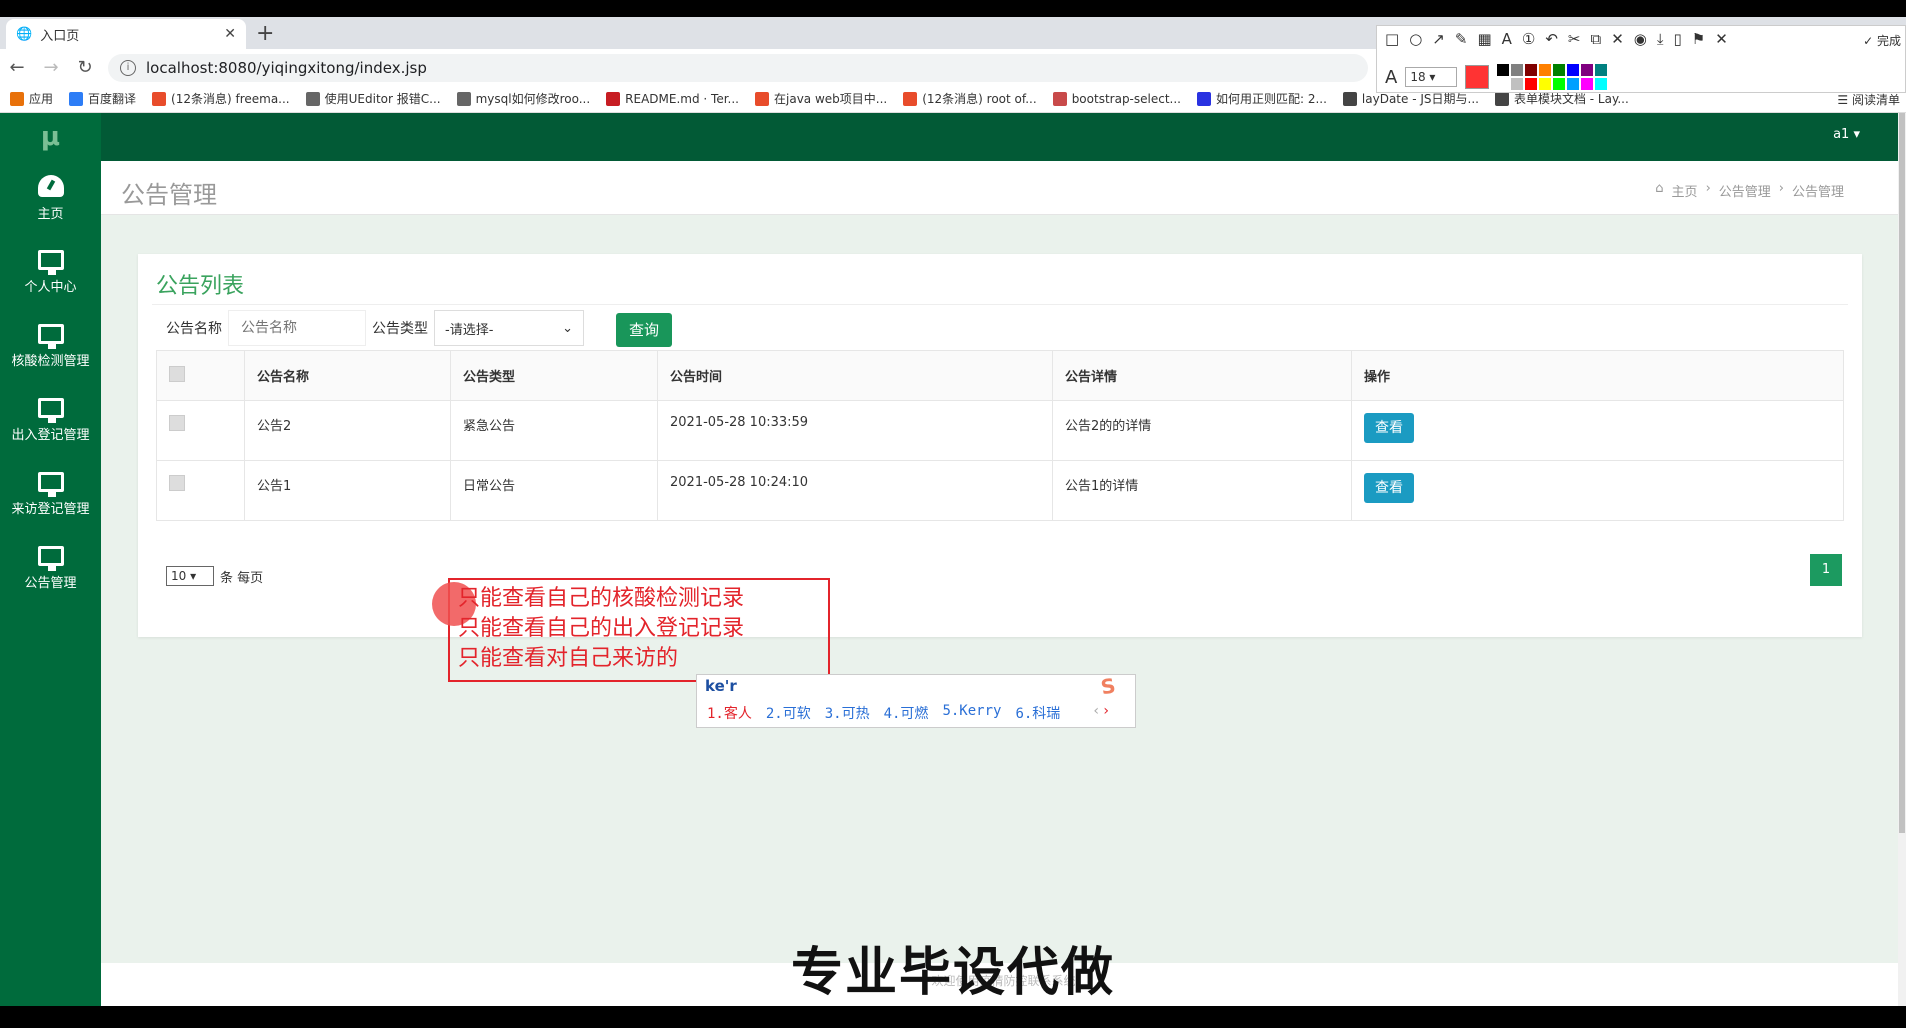  What do you see at coordinates (1528, 39) in the screenshot?
I see `number-icon: ①` at bounding box center [1528, 39].